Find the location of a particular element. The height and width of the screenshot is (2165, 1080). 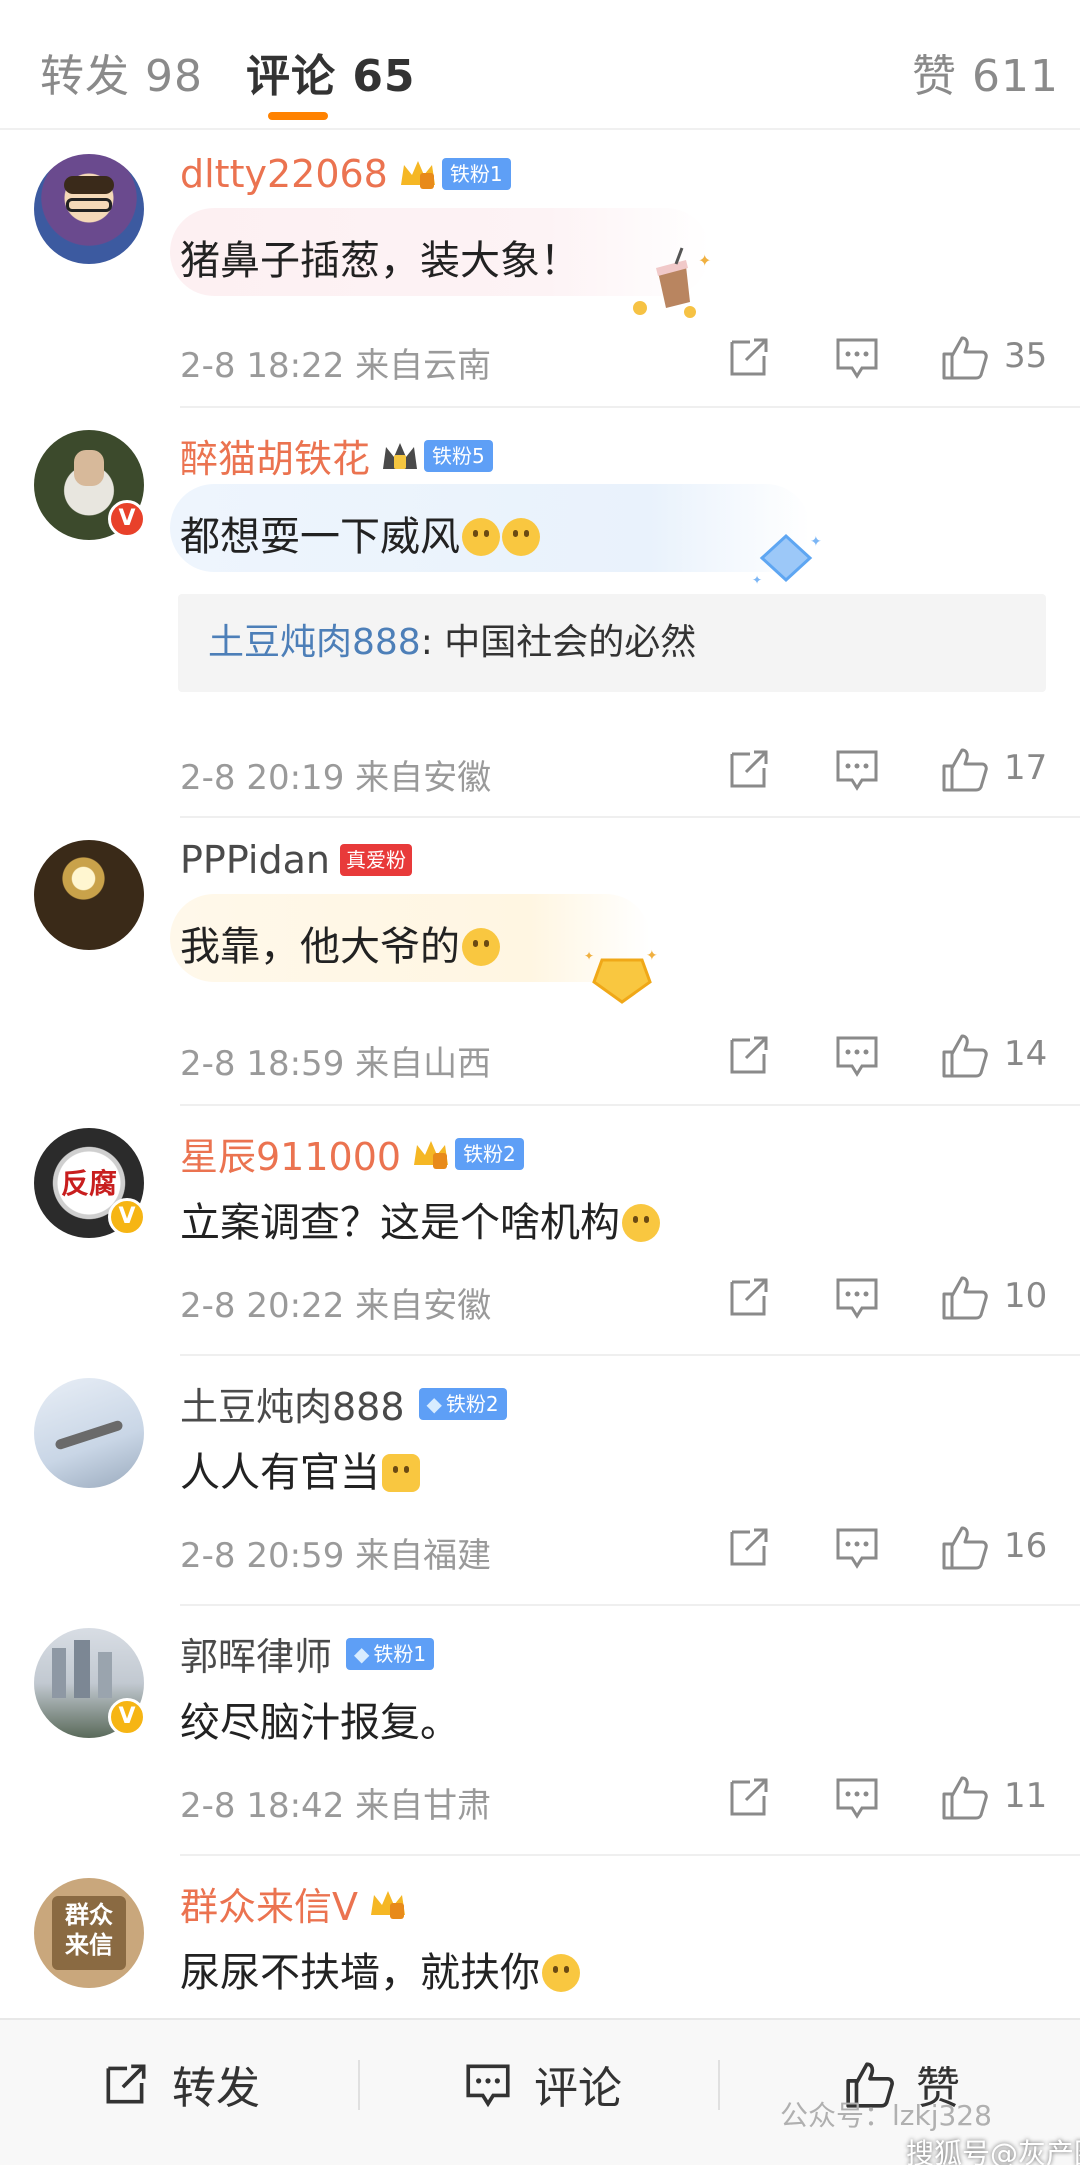

like-count: 10 is located at coordinates (1026, 1296).